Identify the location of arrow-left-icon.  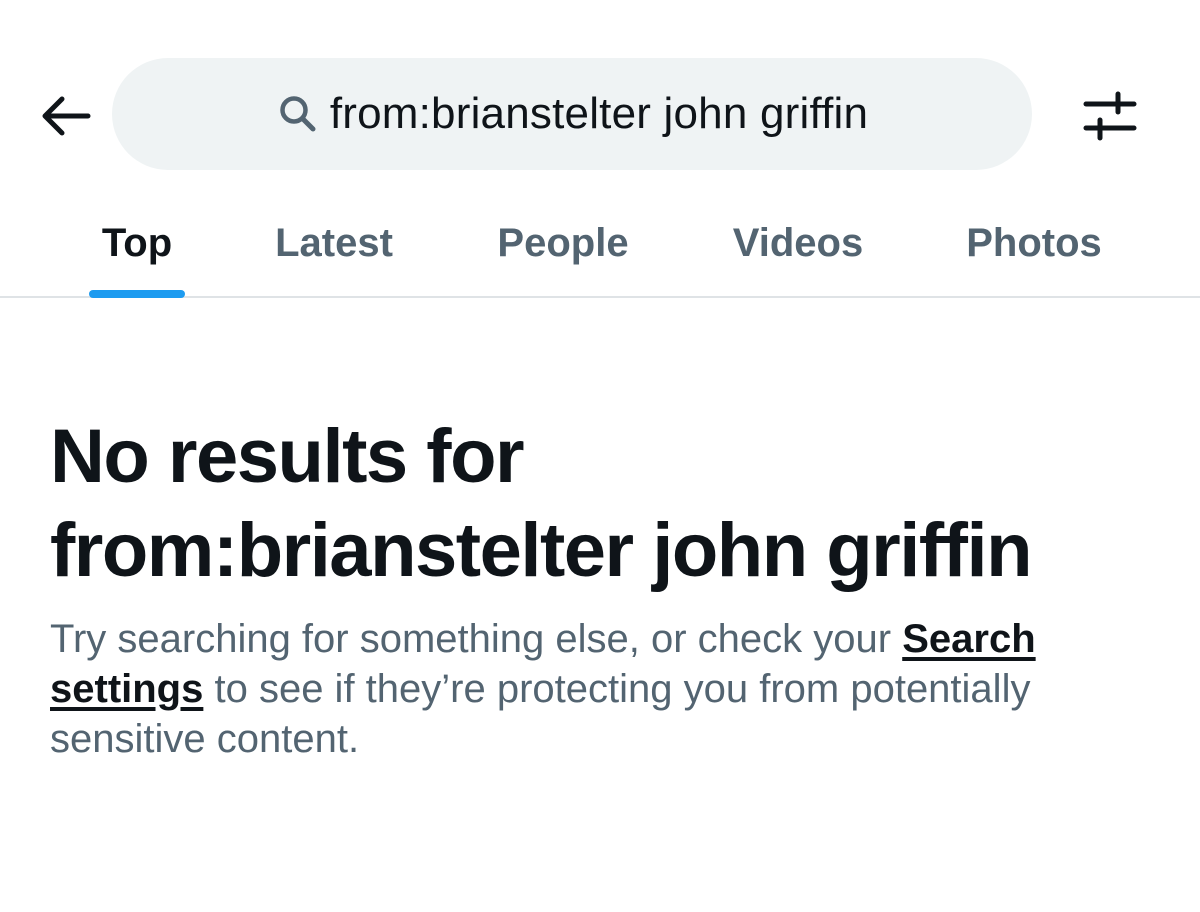
(66, 116).